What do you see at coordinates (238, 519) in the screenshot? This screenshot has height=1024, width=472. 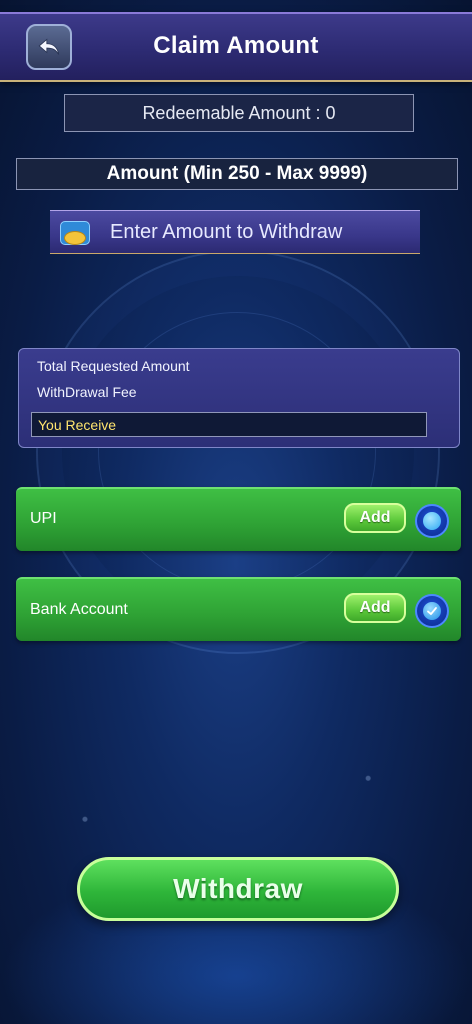 I see `payment-method-upi: UPI Add` at bounding box center [238, 519].